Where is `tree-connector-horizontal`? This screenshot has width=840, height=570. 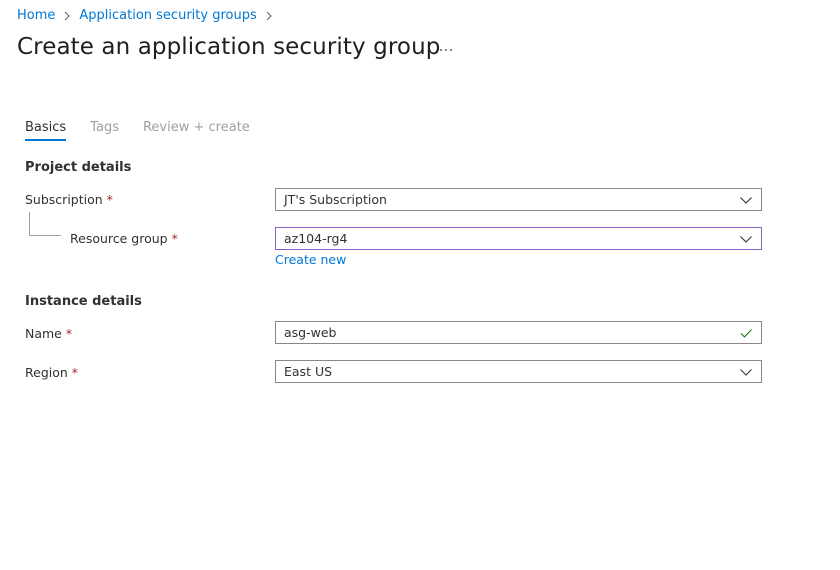
tree-connector-horizontal is located at coordinates (45, 235).